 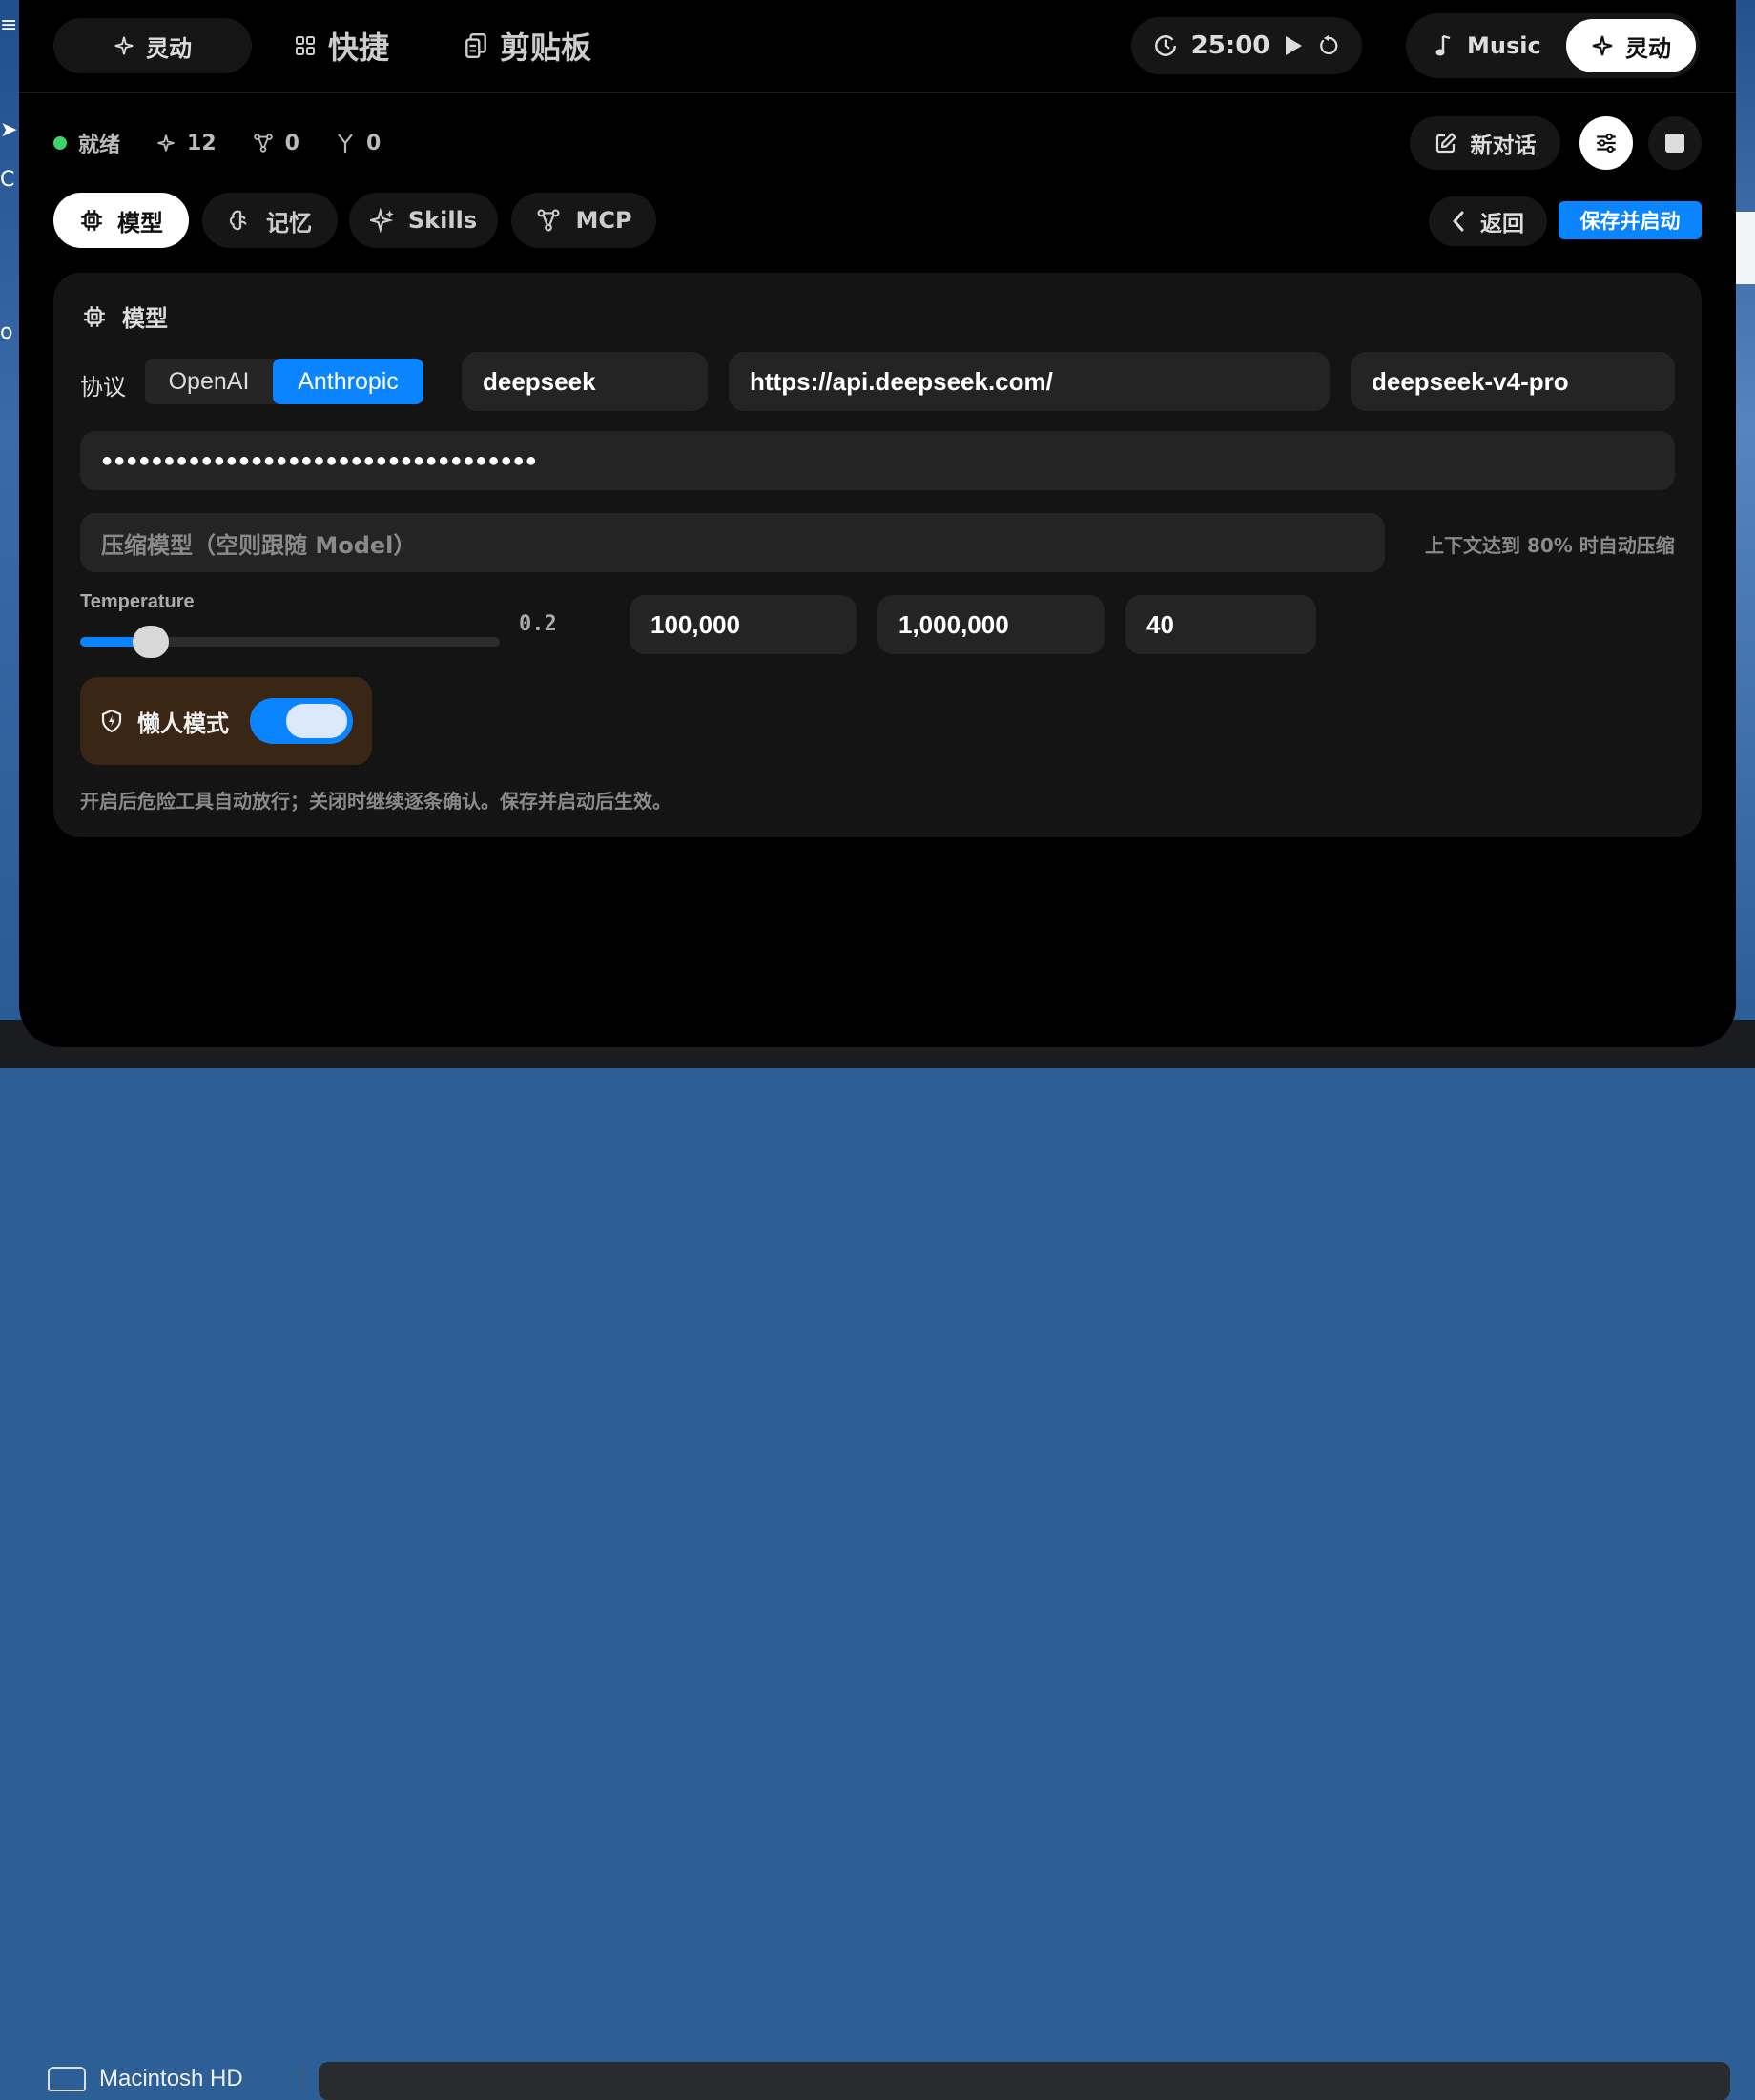 I want to click on tab-memory-label: 记忆, so click(x=289, y=223).